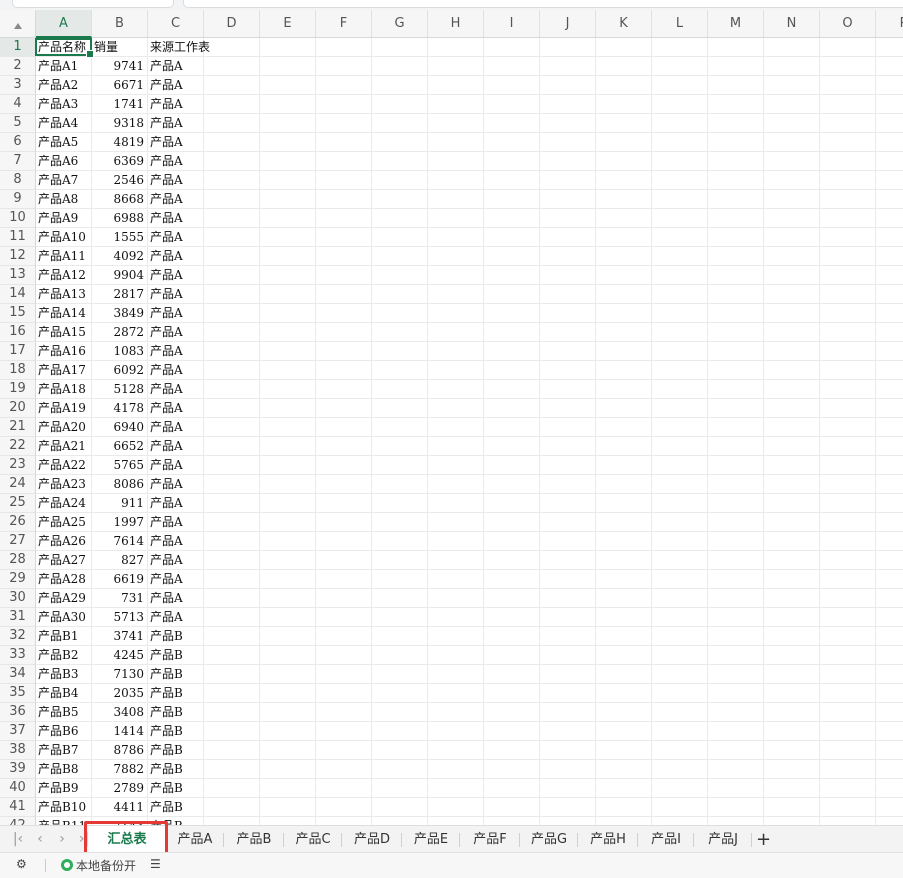 This screenshot has width=903, height=878. I want to click on backup-status-label: 本地备份开, so click(106, 865).